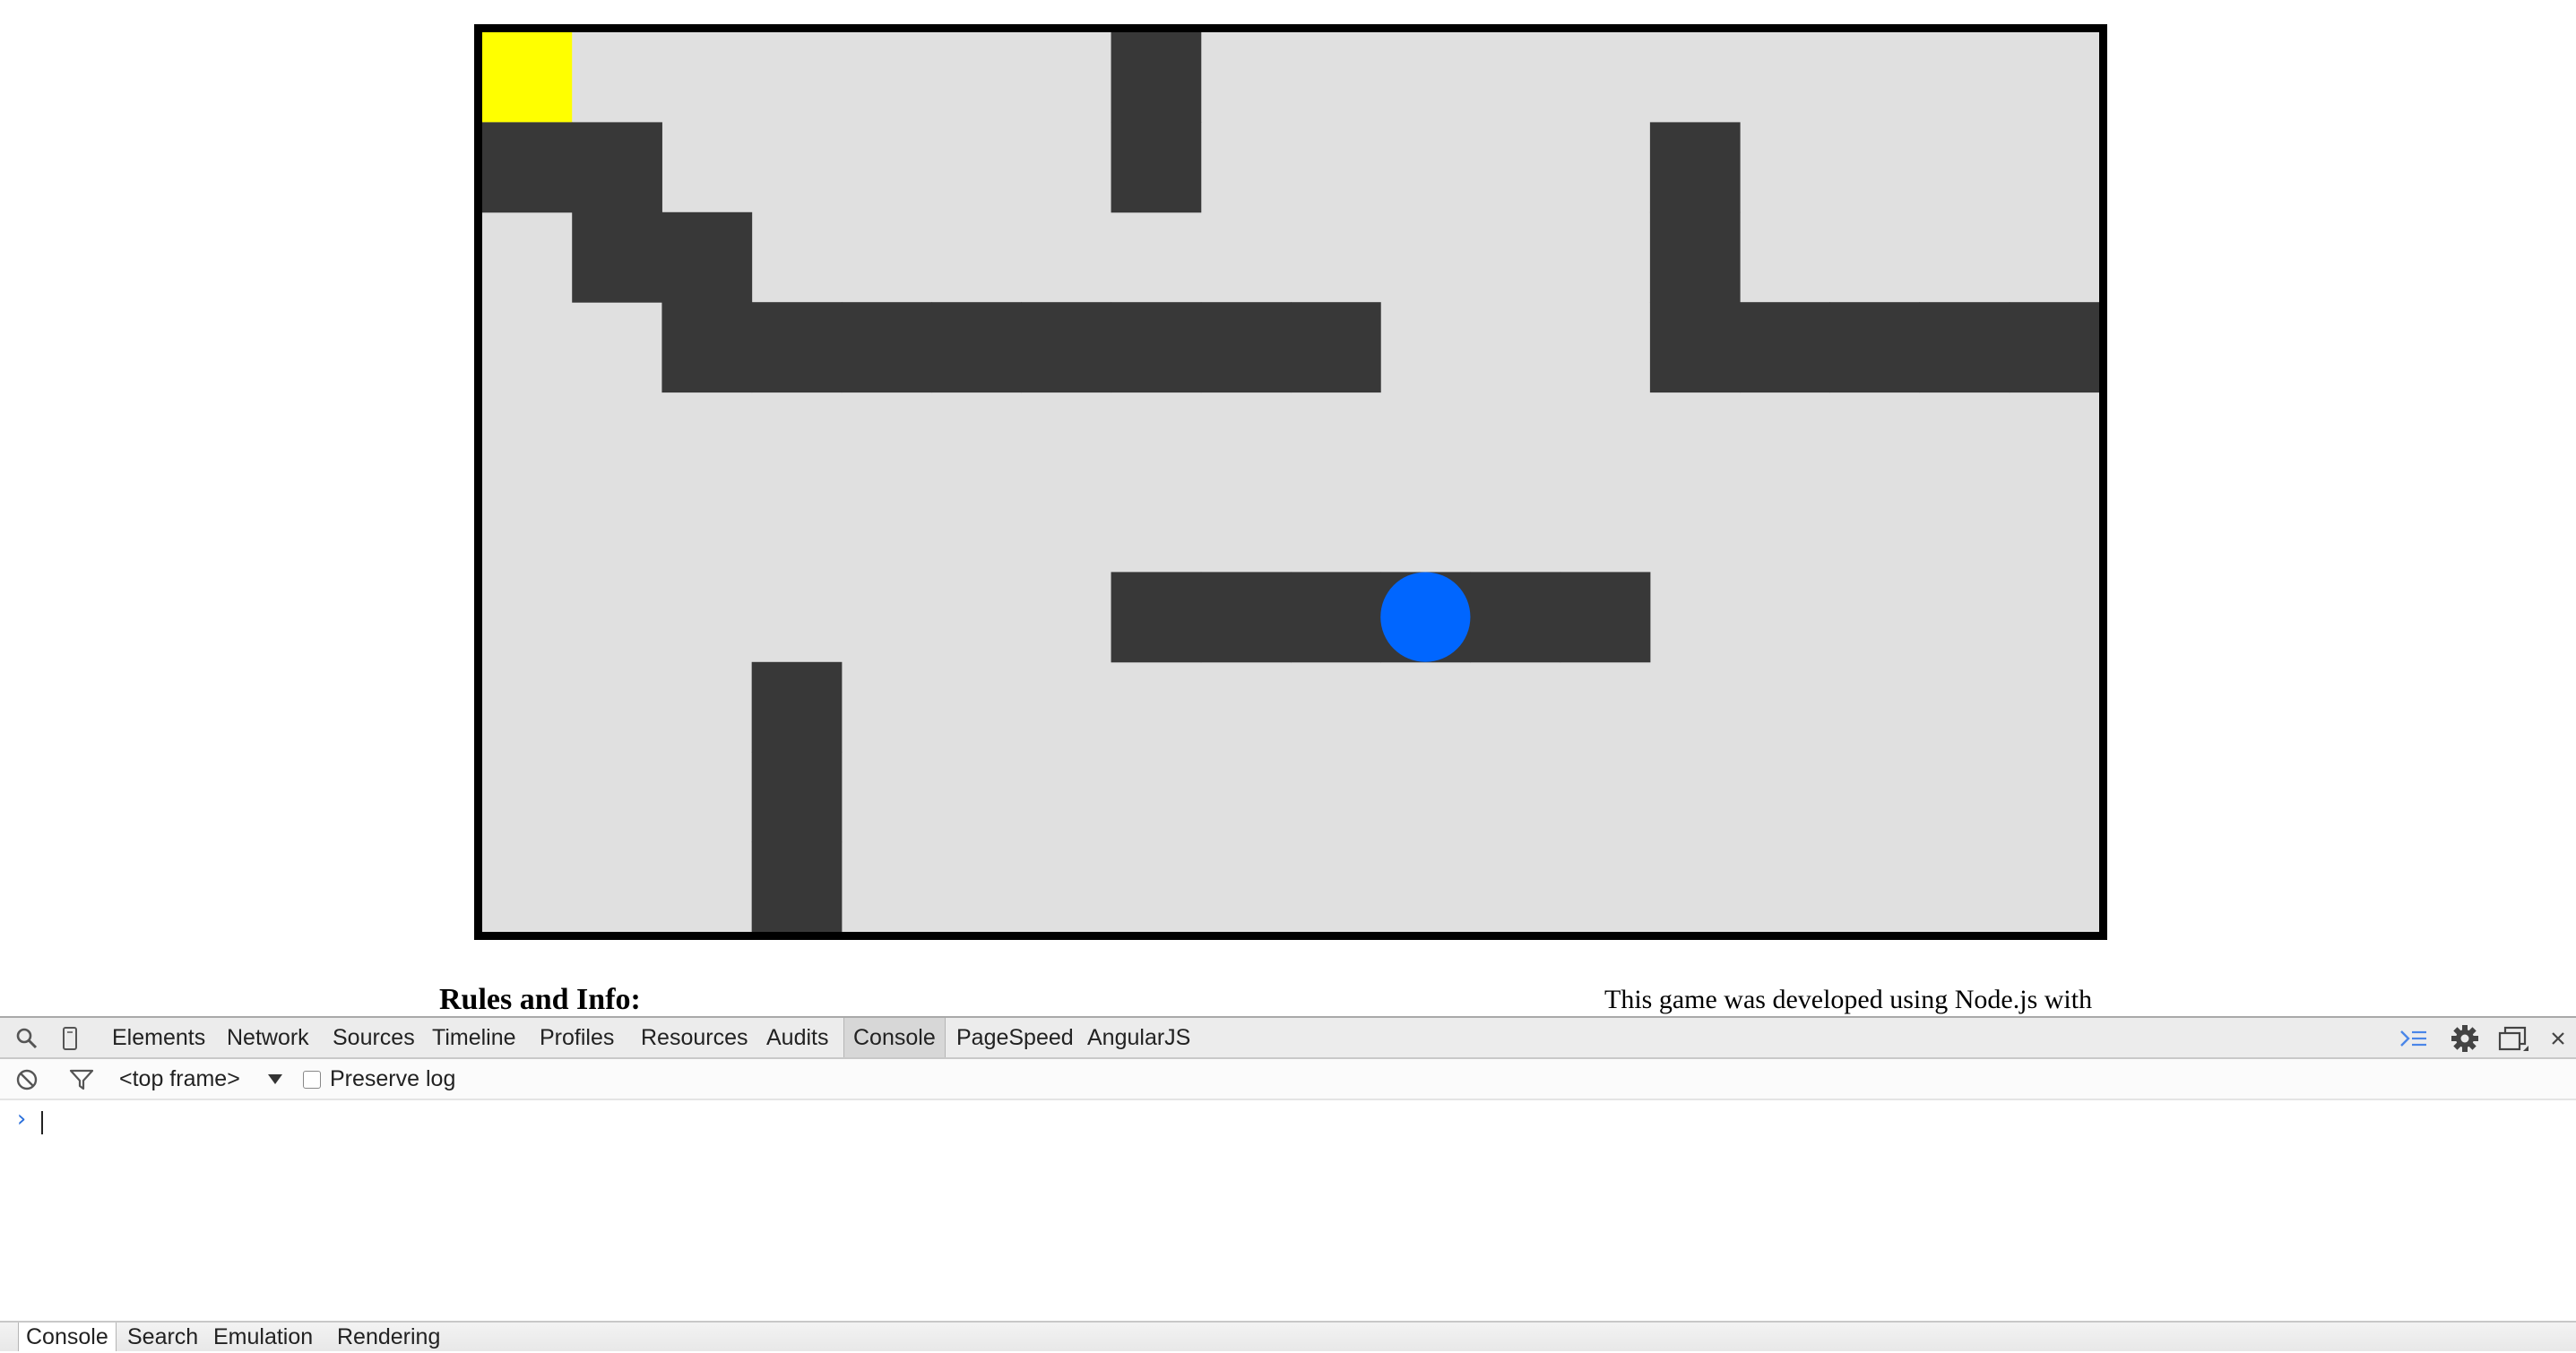 This screenshot has height=1353, width=2576. What do you see at coordinates (158, 1037) in the screenshot?
I see `tab-elements: Elements` at bounding box center [158, 1037].